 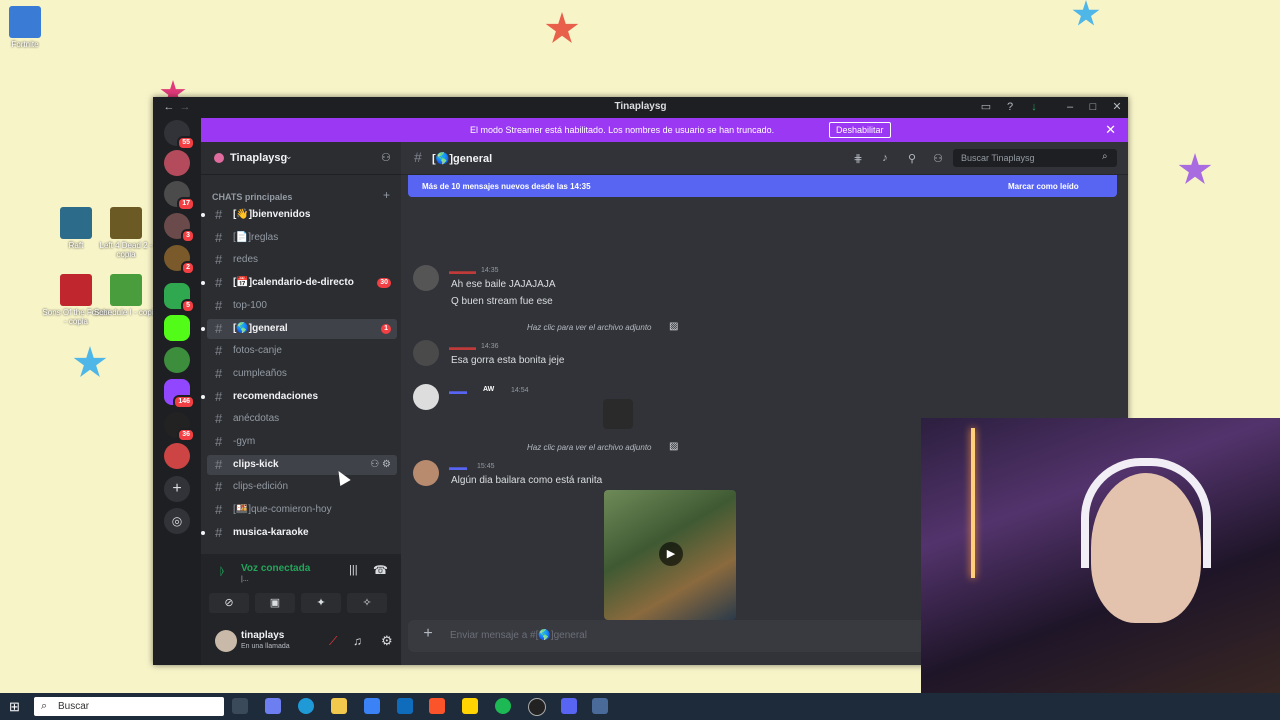 I want to click on desktop-icon-fortnite: Fortnite, so click(x=30, y=27).